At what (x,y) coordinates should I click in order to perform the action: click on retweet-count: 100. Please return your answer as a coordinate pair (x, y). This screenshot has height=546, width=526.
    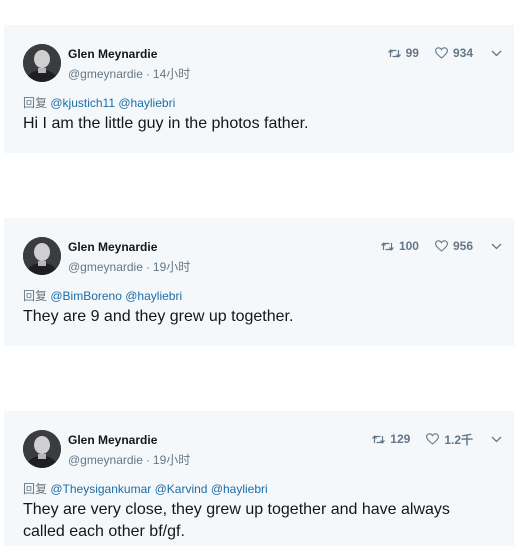
    Looking at the image, I should click on (408, 246).